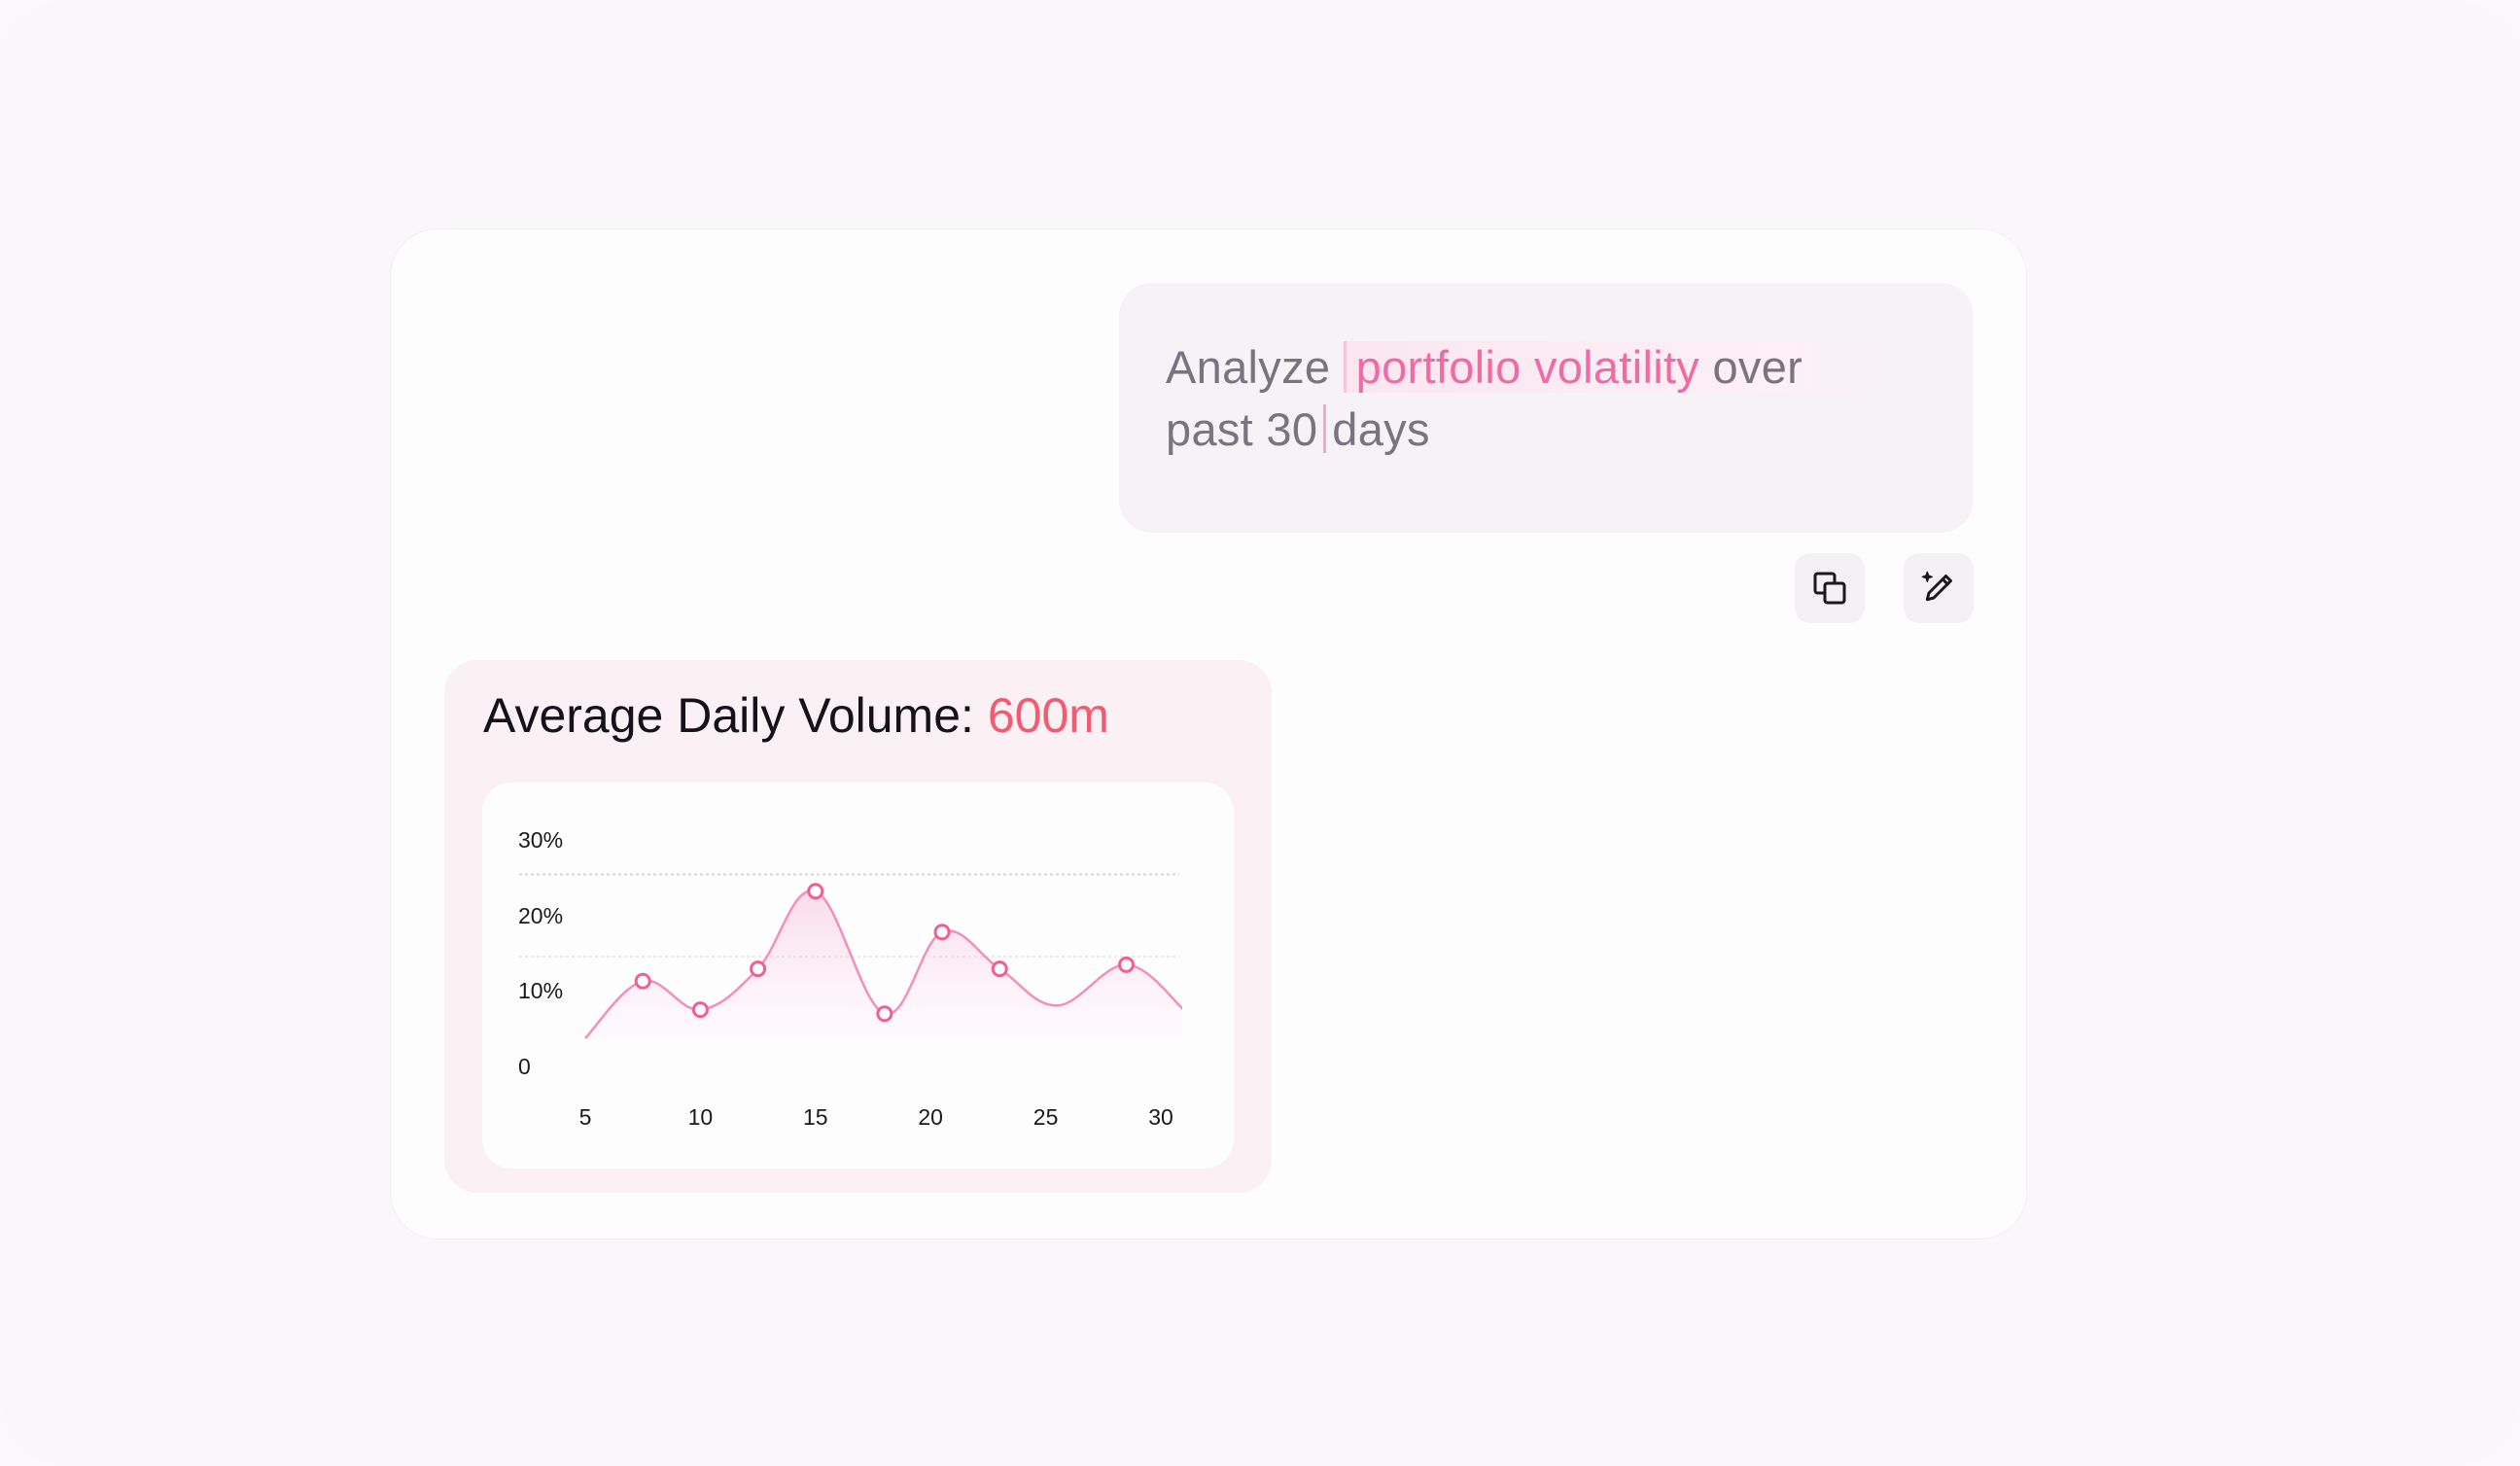 Image resolution: width=2520 pixels, height=1466 pixels. What do you see at coordinates (815, 1117) in the screenshot?
I see `x-tick-label: 15` at bounding box center [815, 1117].